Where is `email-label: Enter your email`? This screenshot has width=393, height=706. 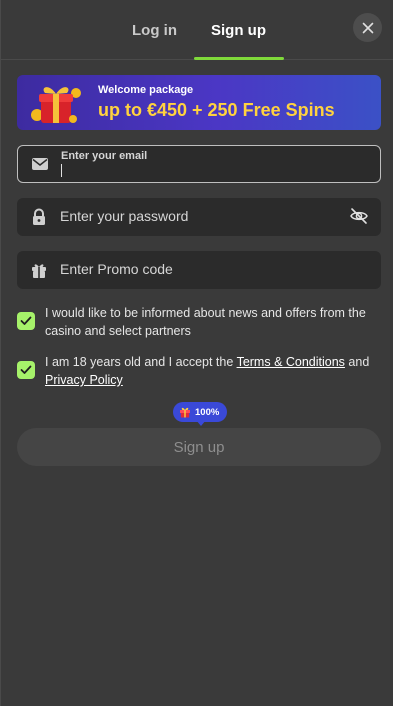 email-label: Enter your email is located at coordinates (104, 156).